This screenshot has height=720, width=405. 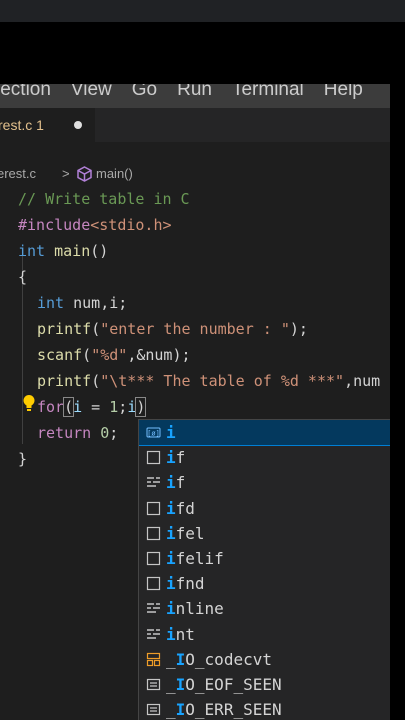 What do you see at coordinates (199, 558) in the screenshot?
I see `suggestion-rest: felif` at bounding box center [199, 558].